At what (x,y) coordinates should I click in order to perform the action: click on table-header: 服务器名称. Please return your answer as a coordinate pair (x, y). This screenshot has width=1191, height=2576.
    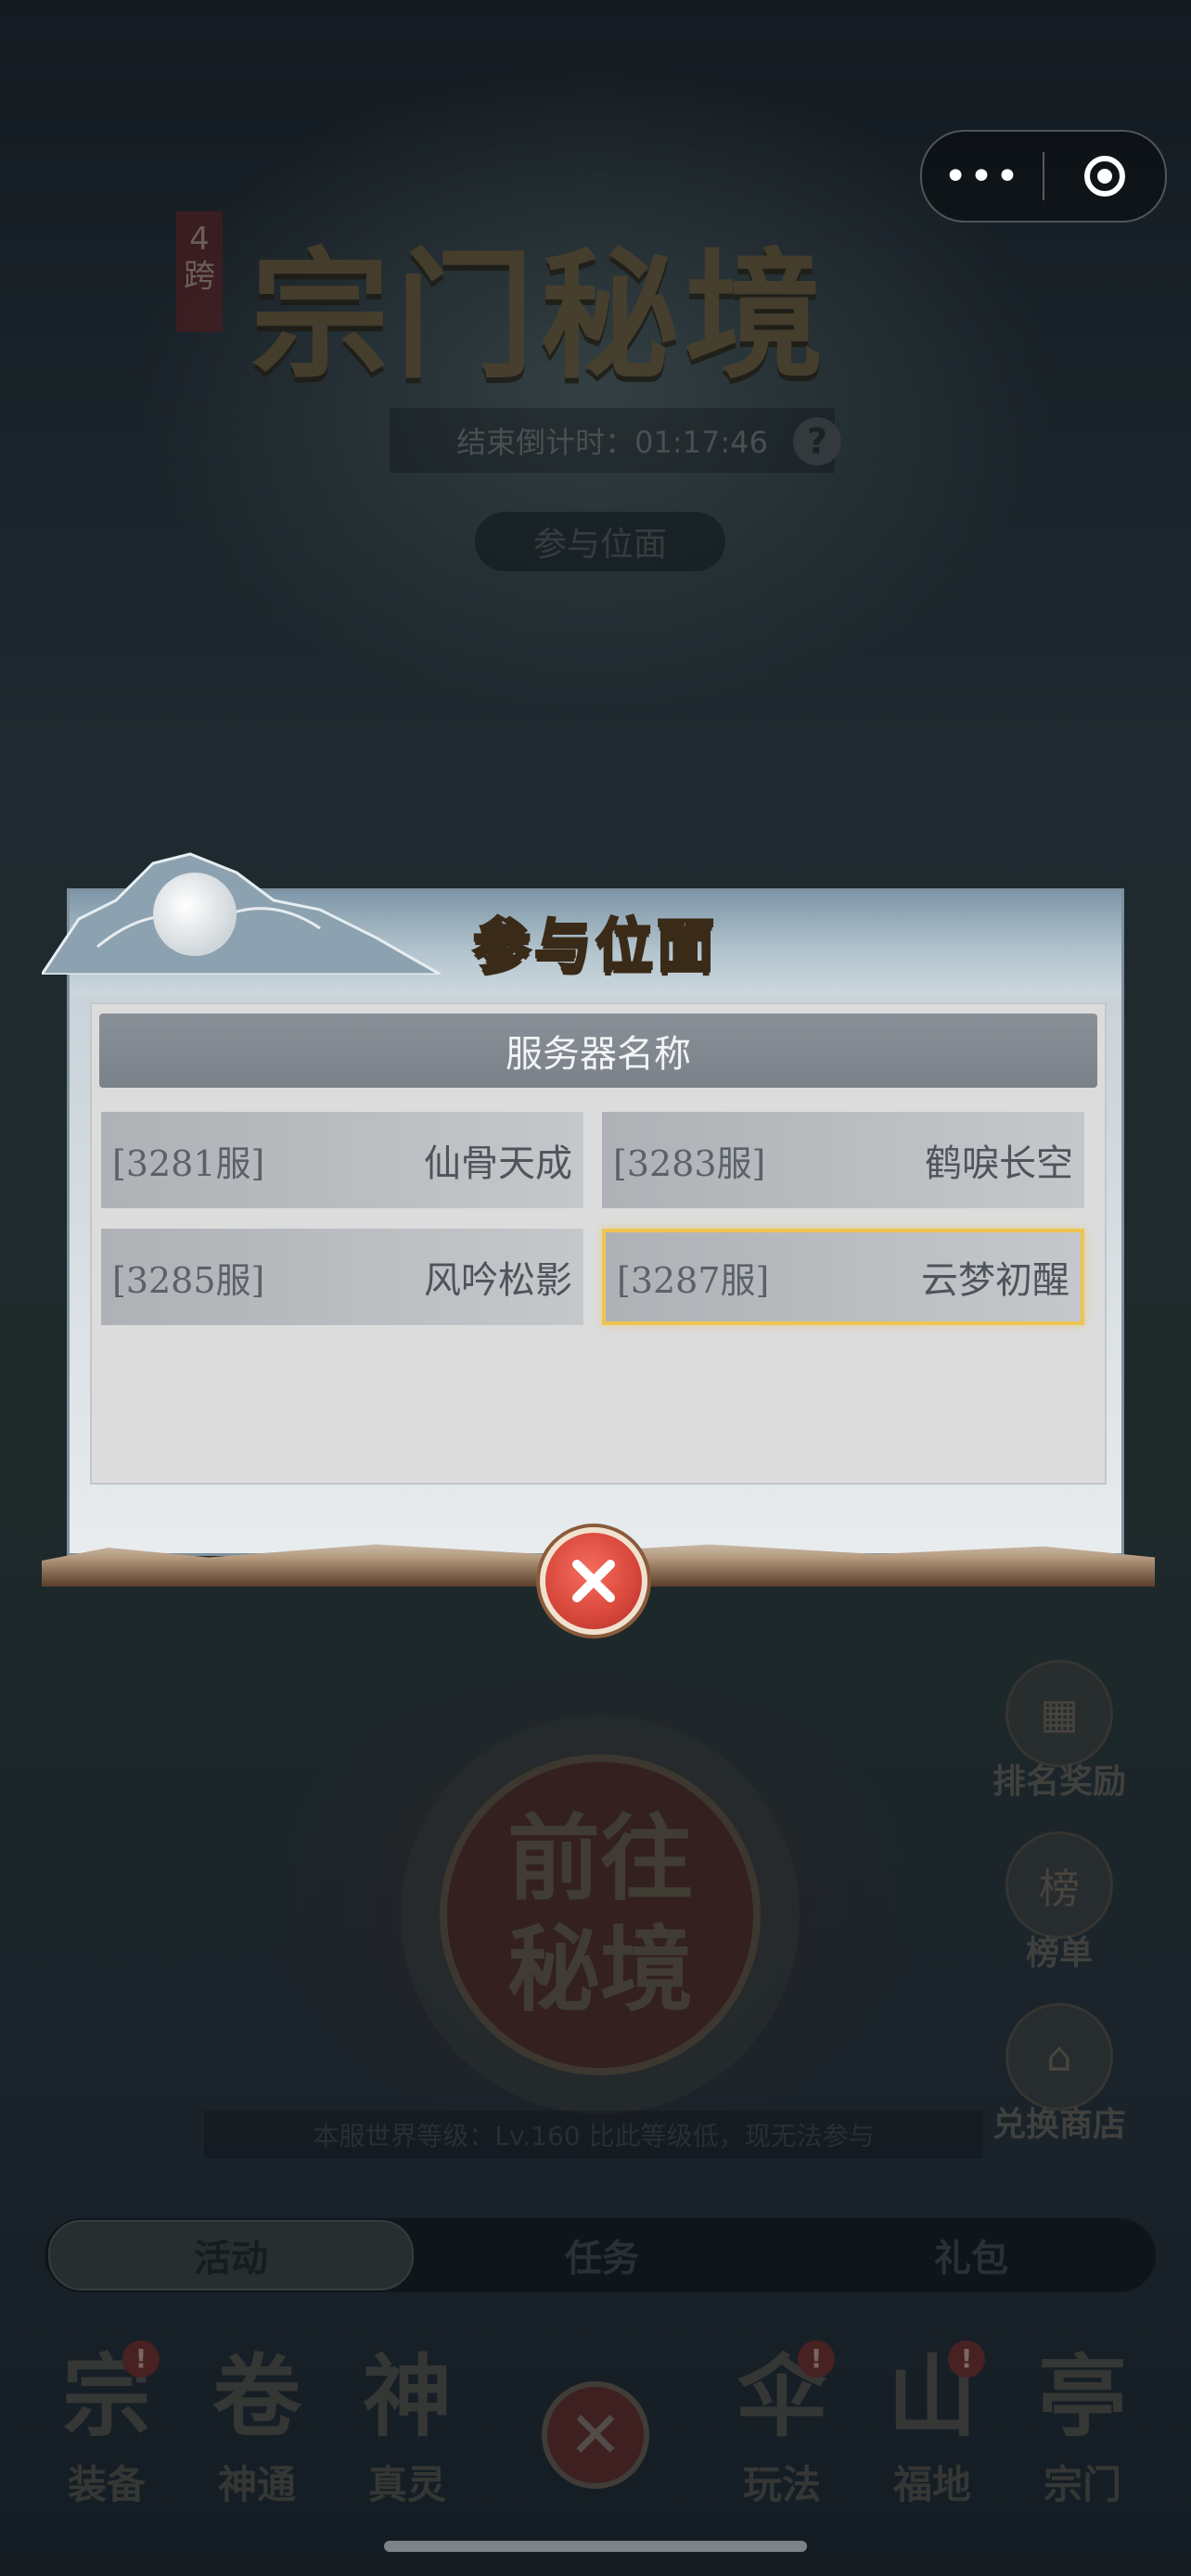
    Looking at the image, I should click on (598, 1051).